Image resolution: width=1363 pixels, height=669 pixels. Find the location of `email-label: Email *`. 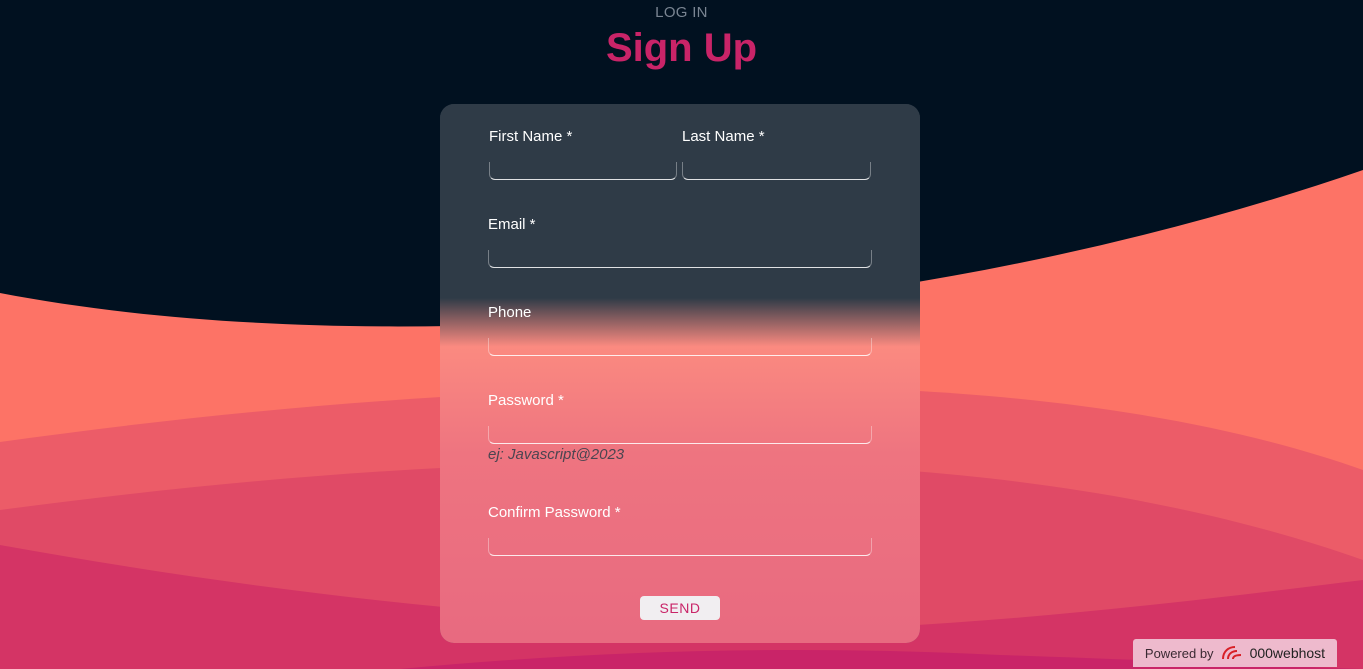

email-label: Email * is located at coordinates (512, 224).